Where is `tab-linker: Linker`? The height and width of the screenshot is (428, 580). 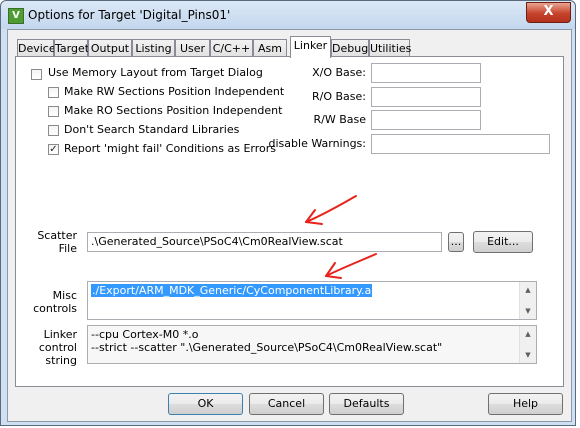 tab-linker: Linker is located at coordinates (310, 47).